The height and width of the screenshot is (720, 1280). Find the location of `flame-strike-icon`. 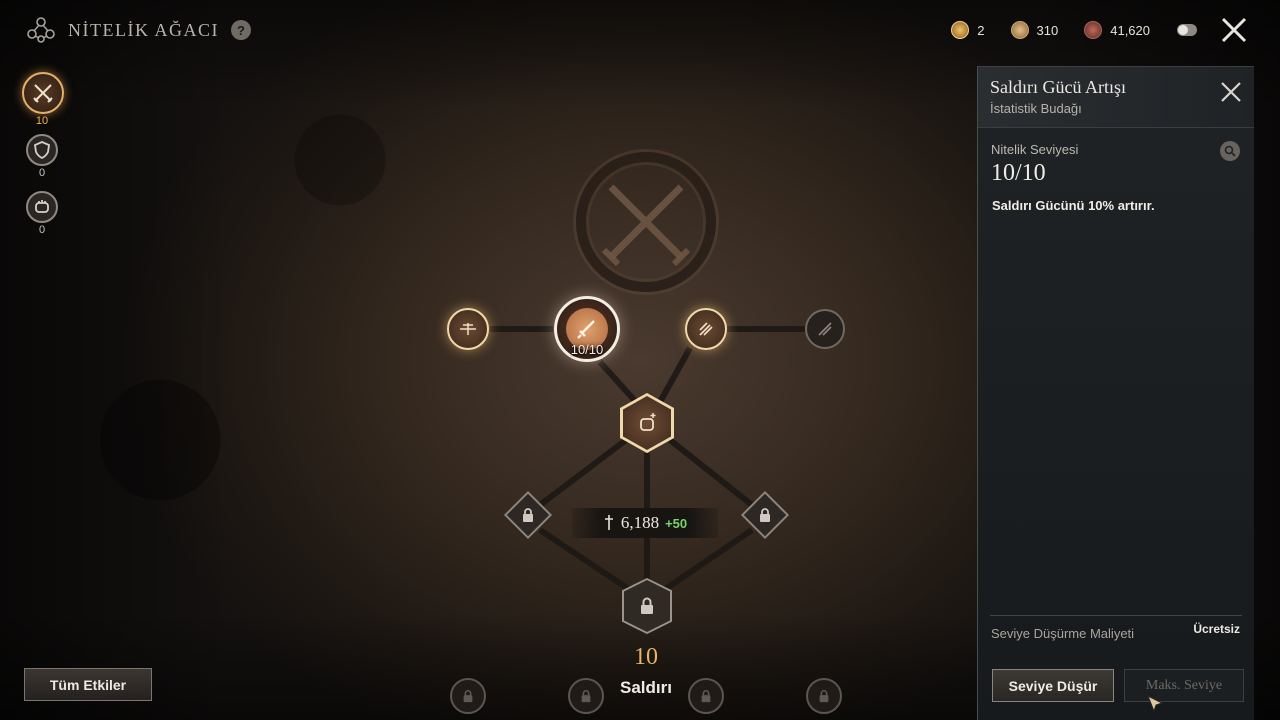

flame-strike-icon is located at coordinates (706, 329).